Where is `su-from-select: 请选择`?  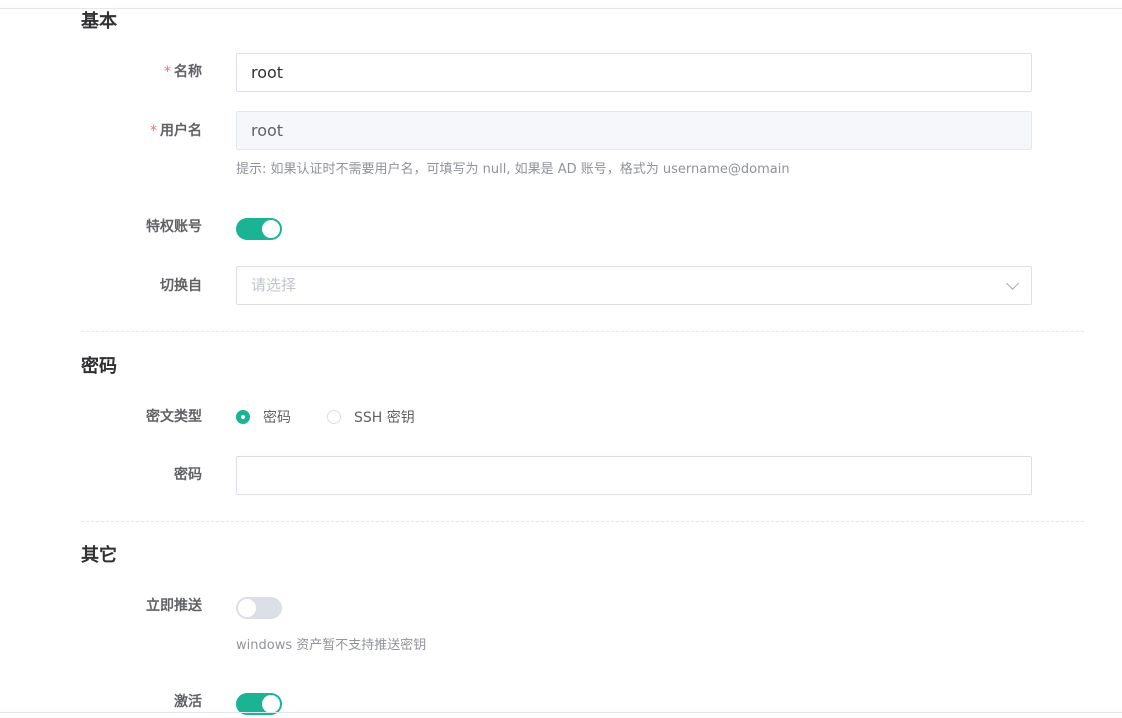 su-from-select: 请选择 is located at coordinates (634, 285).